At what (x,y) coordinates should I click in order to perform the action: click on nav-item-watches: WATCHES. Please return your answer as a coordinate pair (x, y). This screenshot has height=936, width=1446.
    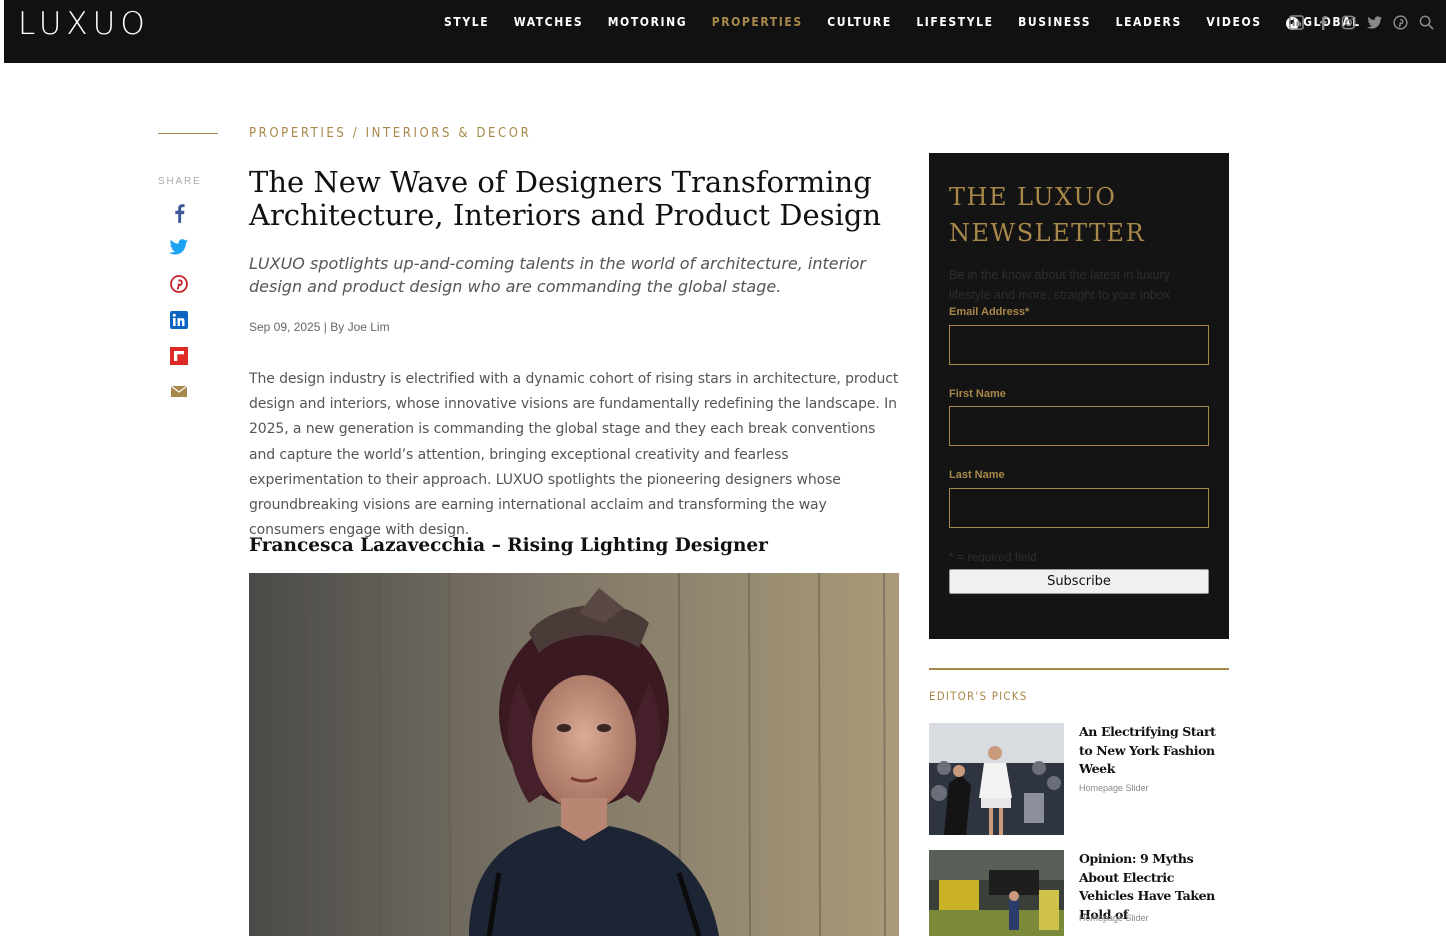
    Looking at the image, I should click on (548, 22).